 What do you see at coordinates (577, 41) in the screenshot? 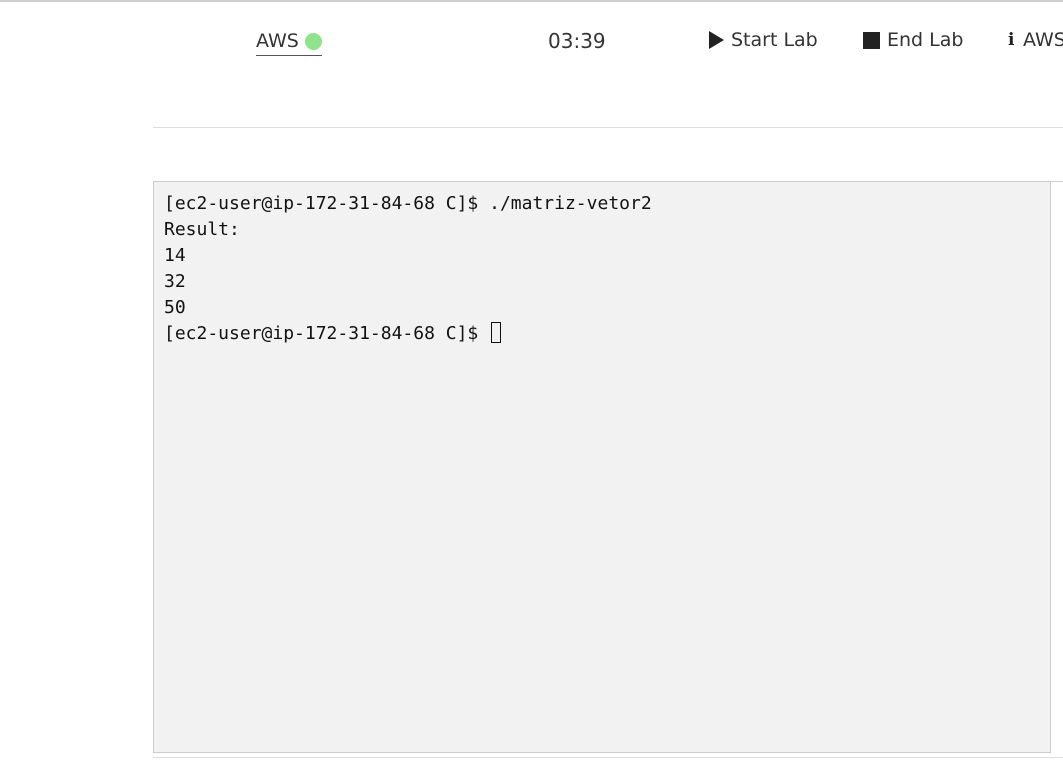
I see `session-timer: 03:39` at bounding box center [577, 41].